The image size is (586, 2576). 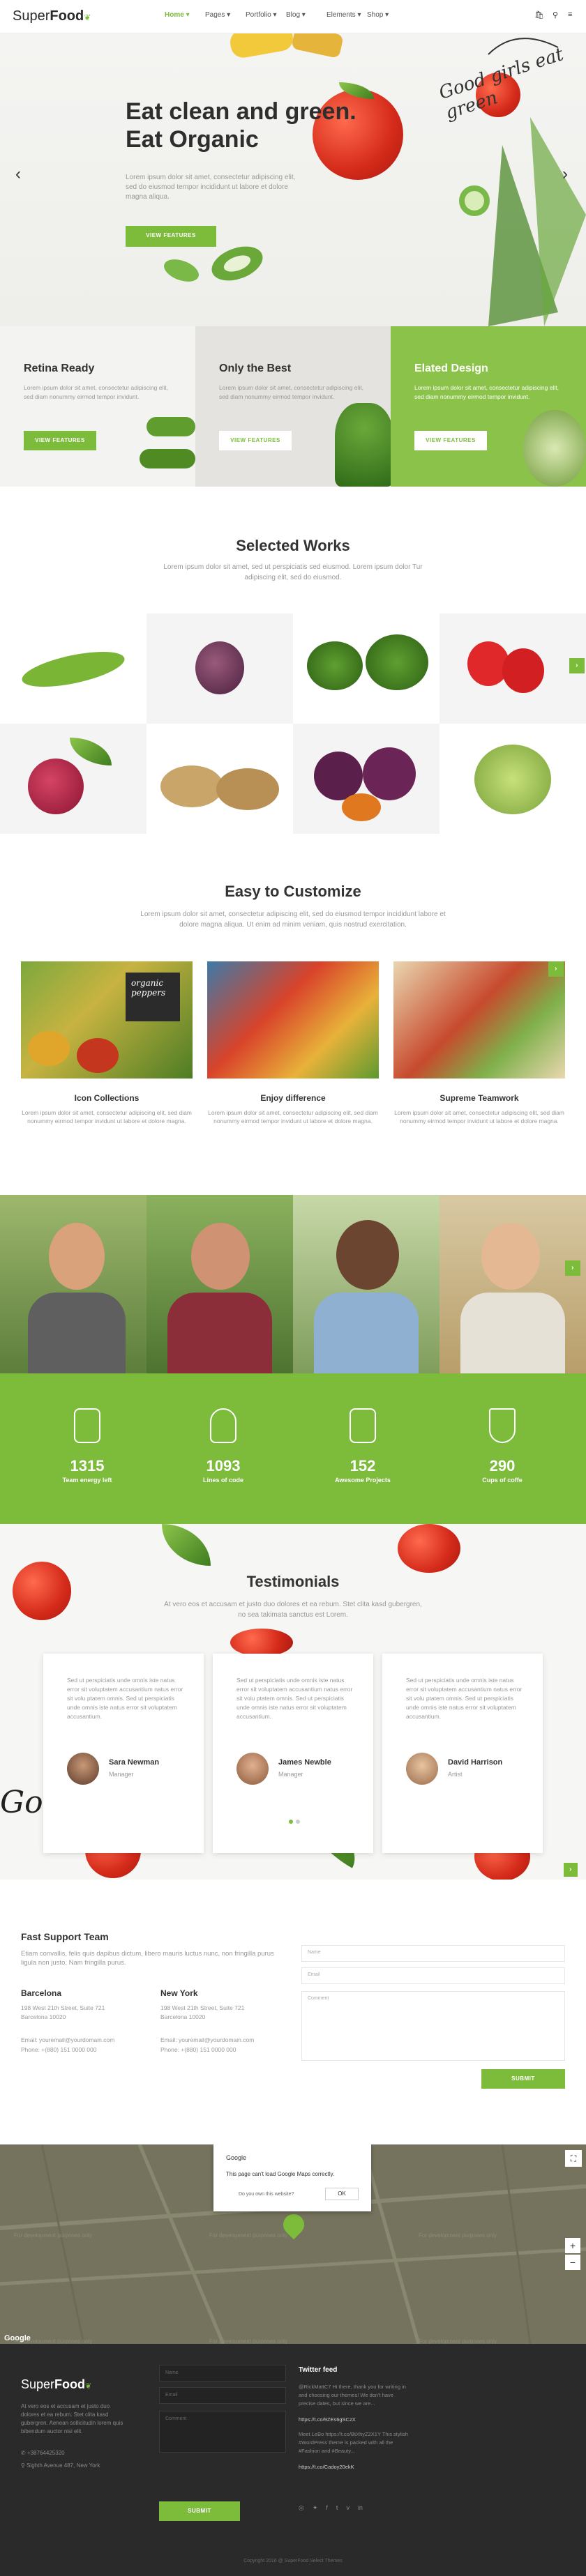 I want to click on portfolio-item-plums, so click(x=366, y=779).